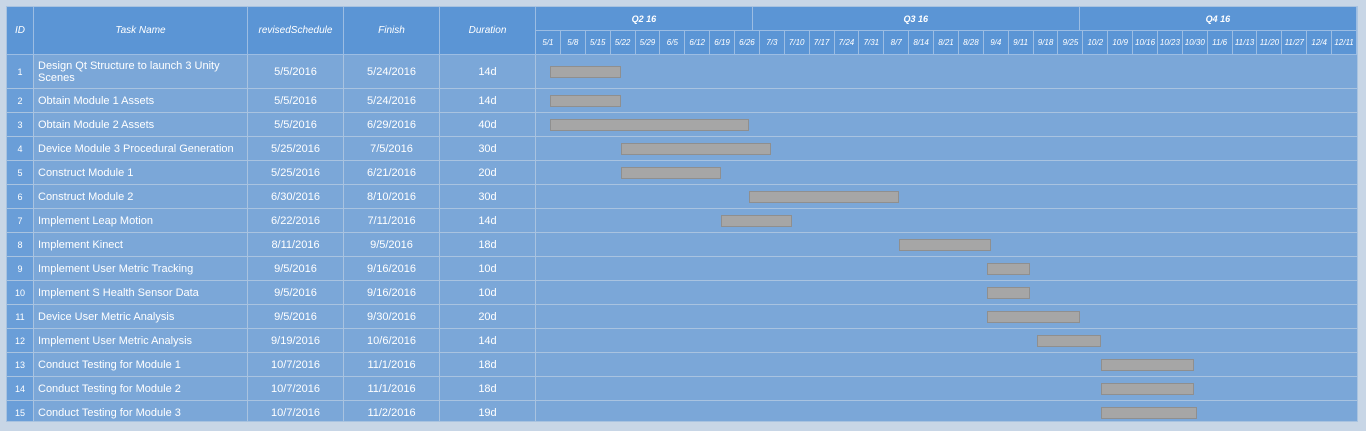 Image resolution: width=1366 pixels, height=431 pixels. Describe the element at coordinates (141, 411) in the screenshot. I see `task-name-cell: Conduct Testing for Module 3` at that location.